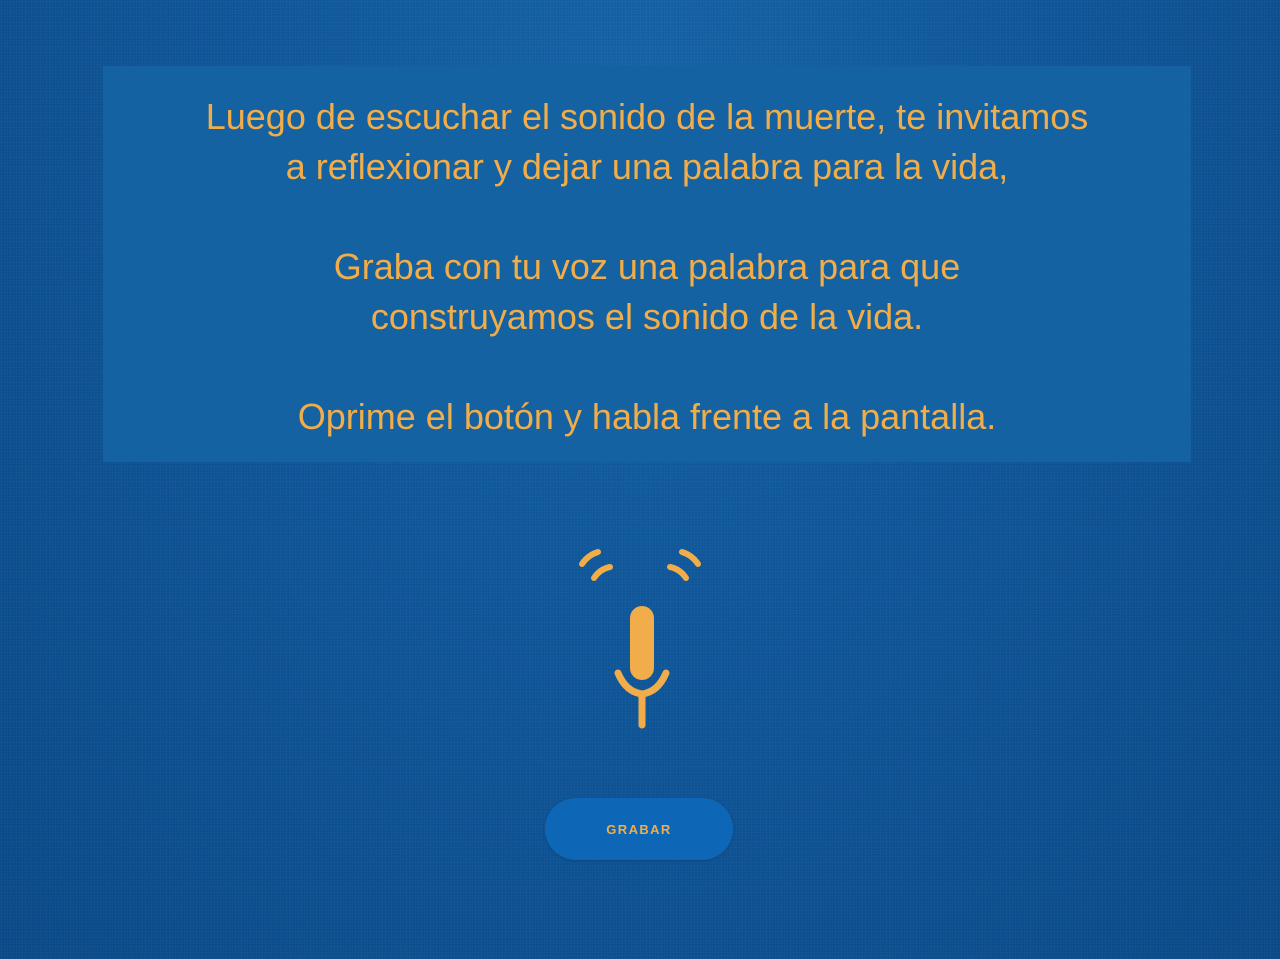  Describe the element at coordinates (639, 829) in the screenshot. I see `record-button: GRABAR` at that location.